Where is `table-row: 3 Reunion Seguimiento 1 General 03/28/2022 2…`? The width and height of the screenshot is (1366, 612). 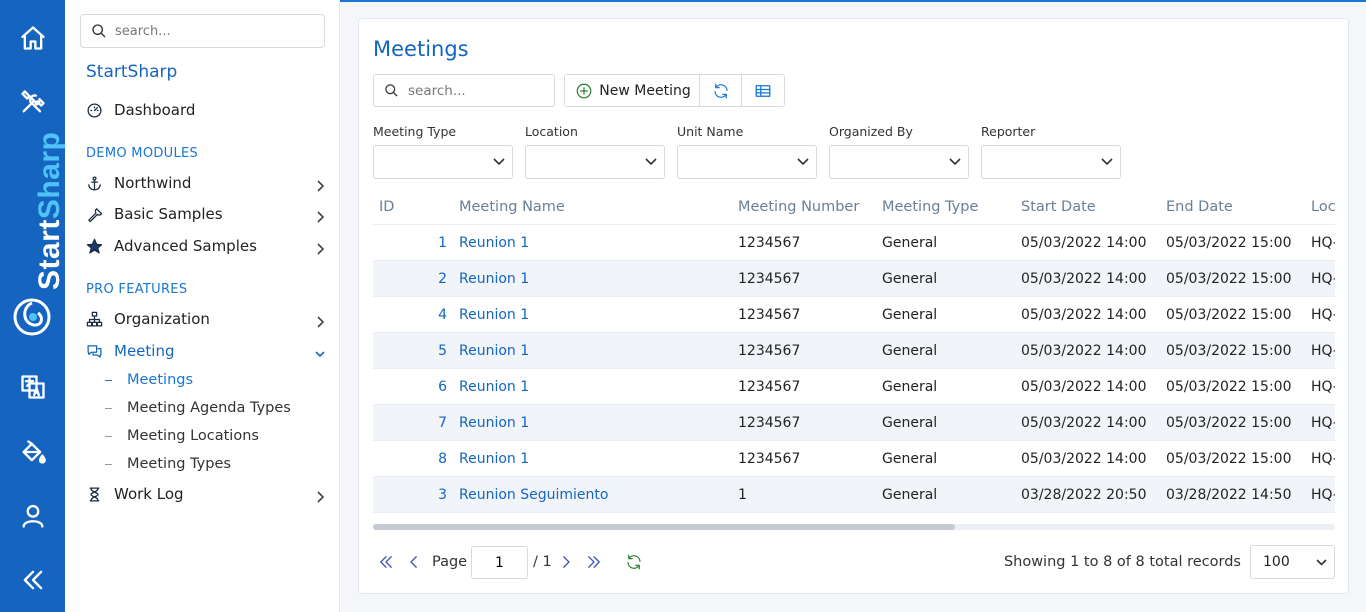 table-row: 3 Reunion Seguimiento 1 General 03/28/2022 2… is located at coordinates (854, 495).